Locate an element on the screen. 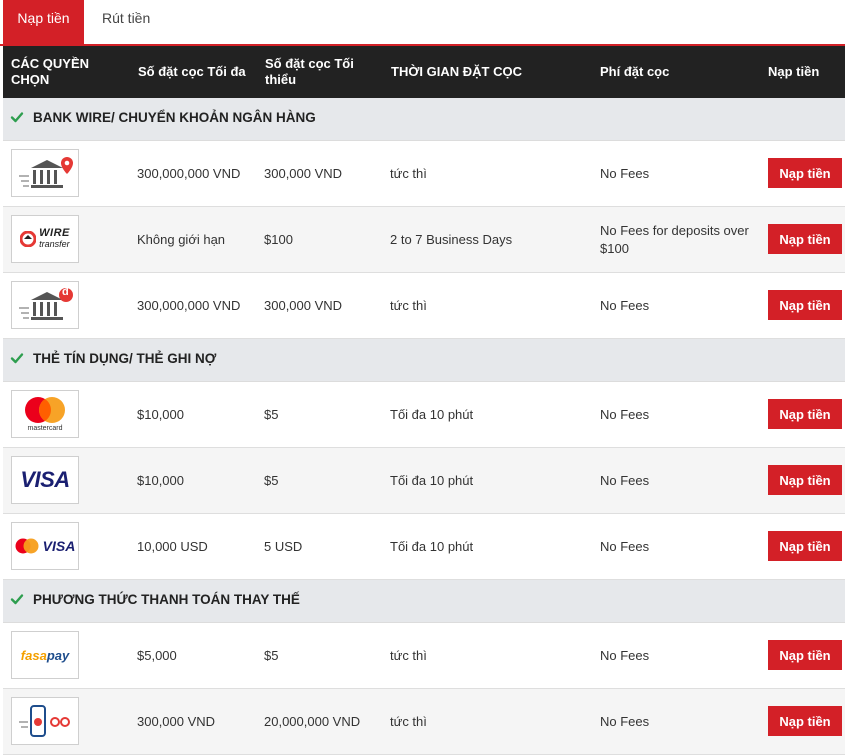 The image size is (845, 755). transfer-text: transfer is located at coordinates (54, 244).